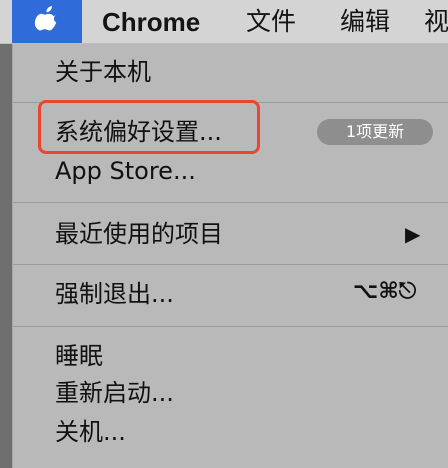  Describe the element at coordinates (365, 21) in the screenshot. I see `menubar-edit: 编辑` at that location.